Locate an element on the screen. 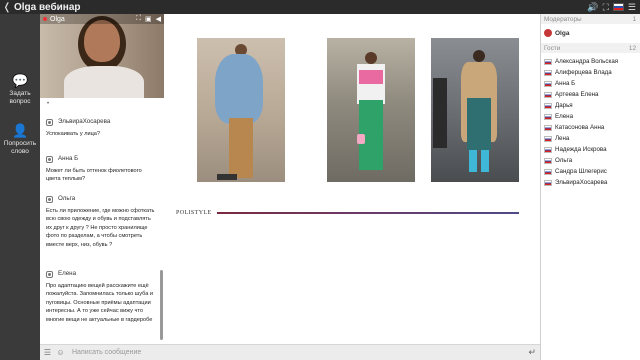 This screenshot has width=640, height=360. expand-icon: ⛶ is located at coordinates (138, 19).